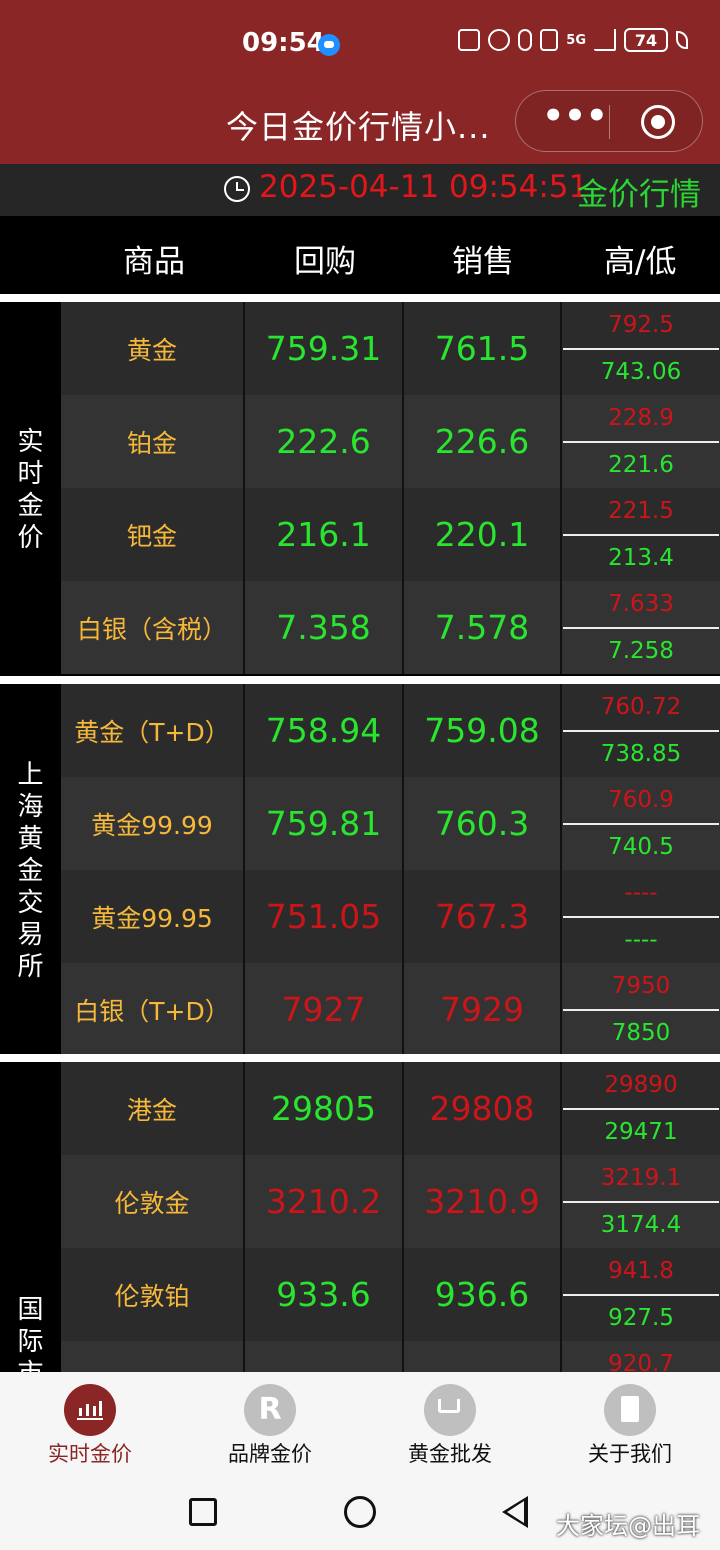 The width and height of the screenshot is (720, 1550). Describe the element at coordinates (30, 1333) in the screenshot. I see `group-label-text: 国际市` at that location.